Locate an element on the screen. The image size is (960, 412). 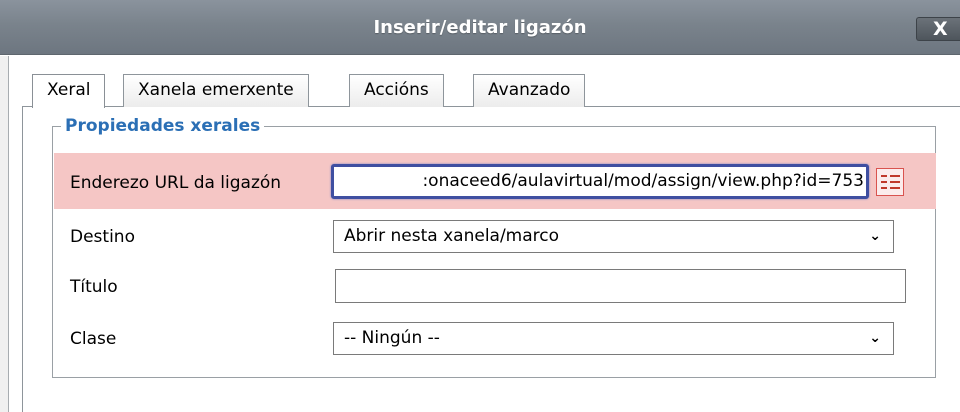
dialog-titlebar: Inserir/editar ligazón X is located at coordinates (480, 27).